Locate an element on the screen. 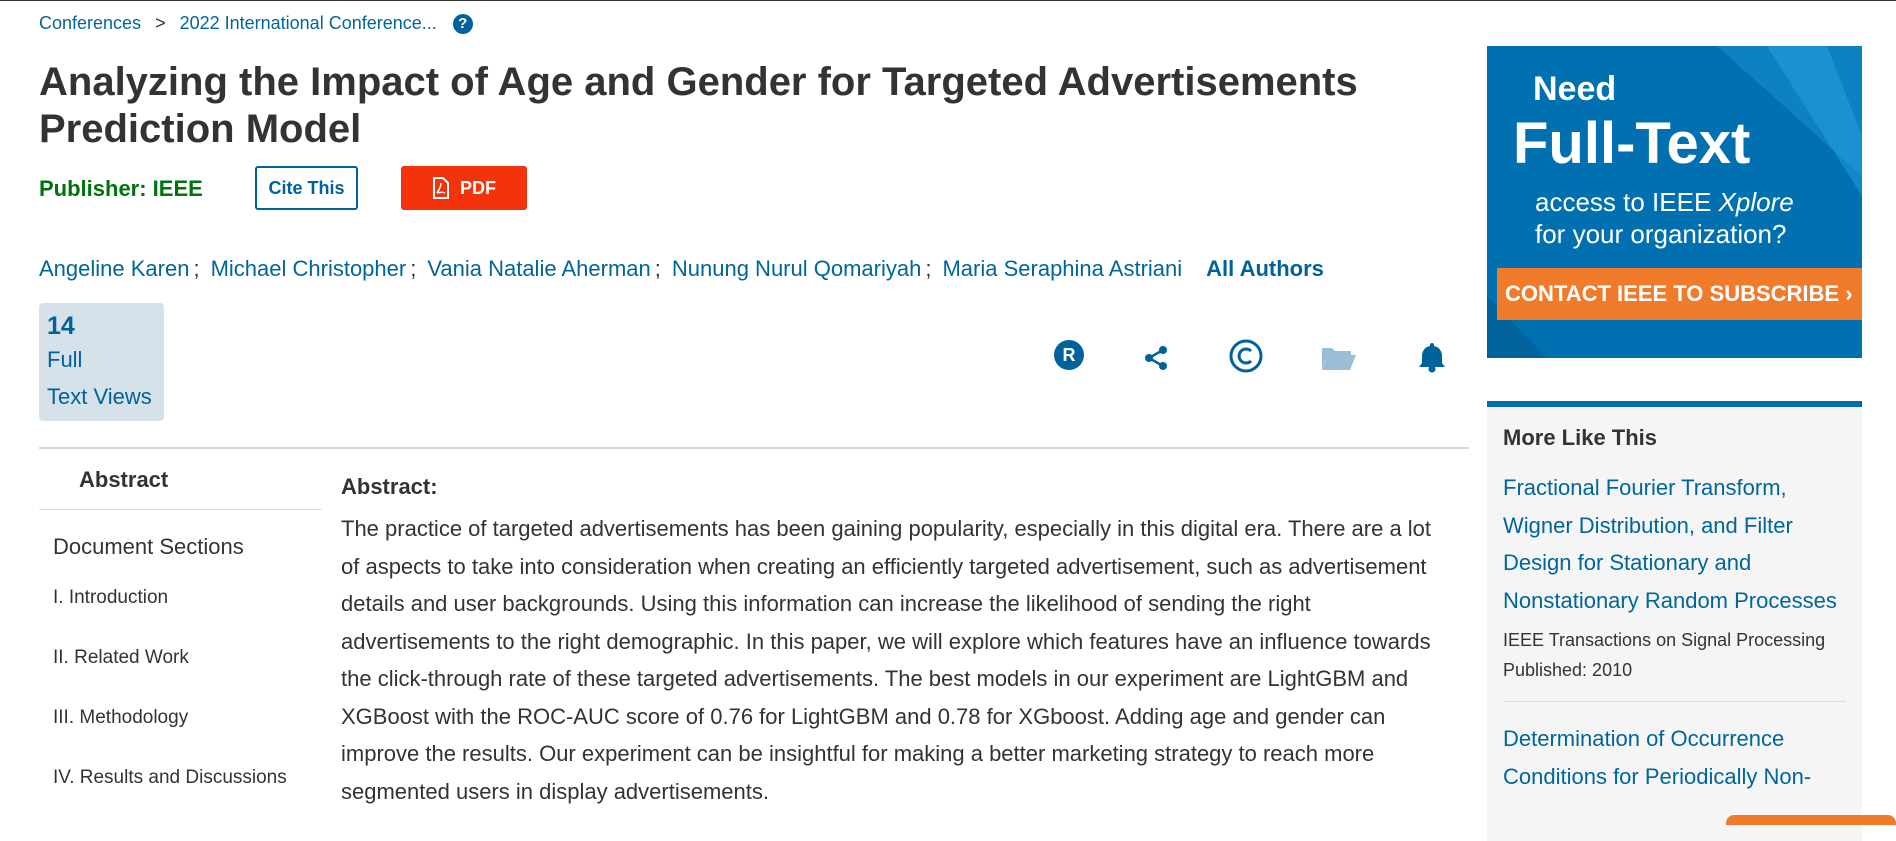  more-like-this-heading: More Like This is located at coordinates (1580, 437).